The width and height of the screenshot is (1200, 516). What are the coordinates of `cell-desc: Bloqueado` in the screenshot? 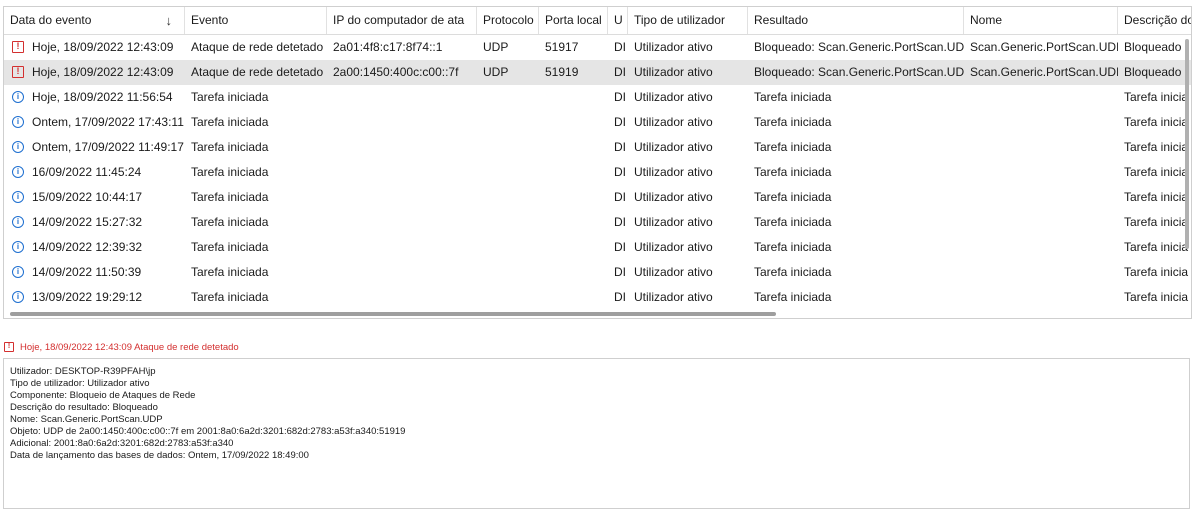 It's located at (1153, 47).